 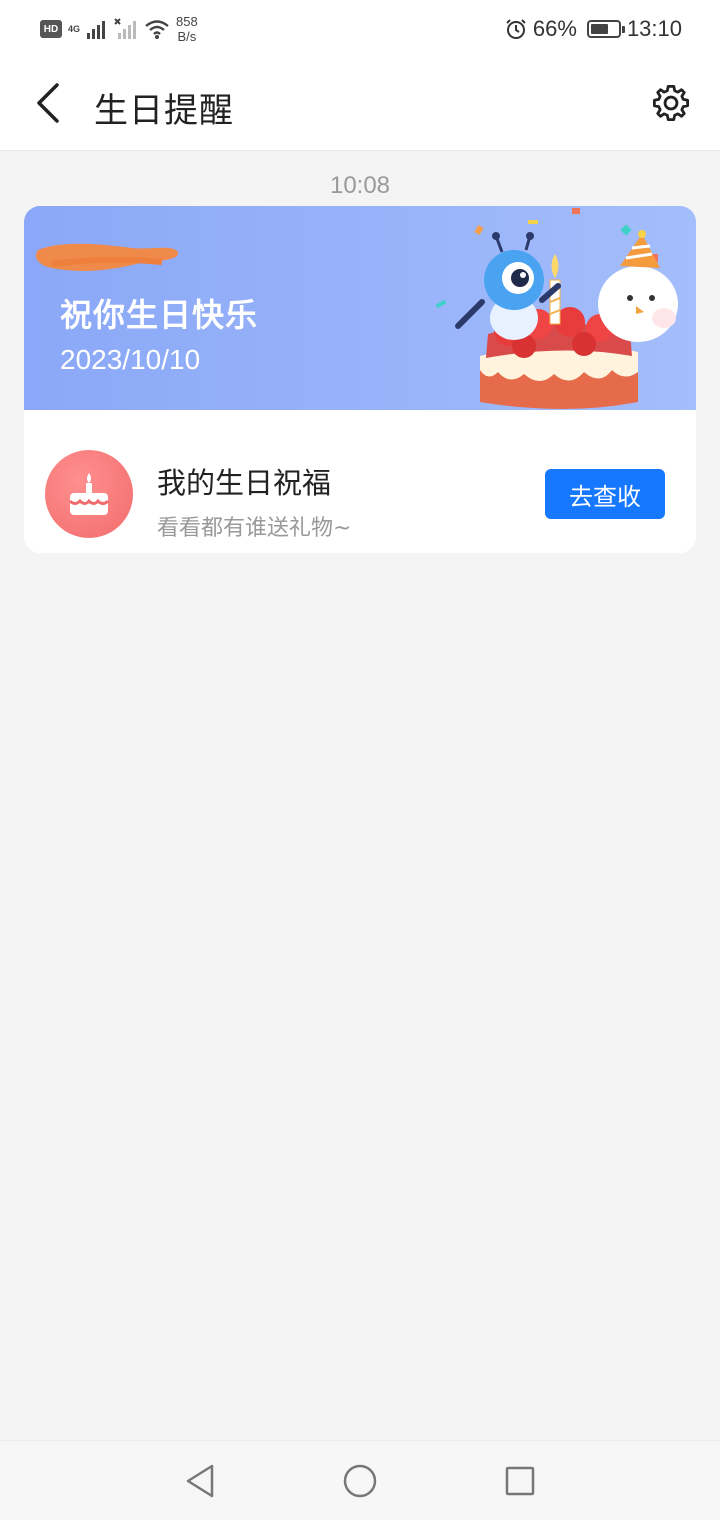 I want to click on nav-recents-icon, so click(x=520, y=1481).